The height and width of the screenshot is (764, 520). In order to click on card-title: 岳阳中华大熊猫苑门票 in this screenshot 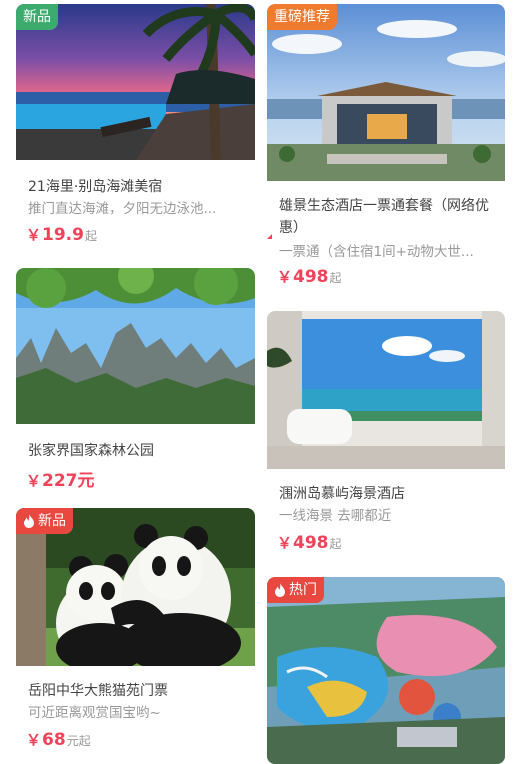, I will do `click(98, 691)`.